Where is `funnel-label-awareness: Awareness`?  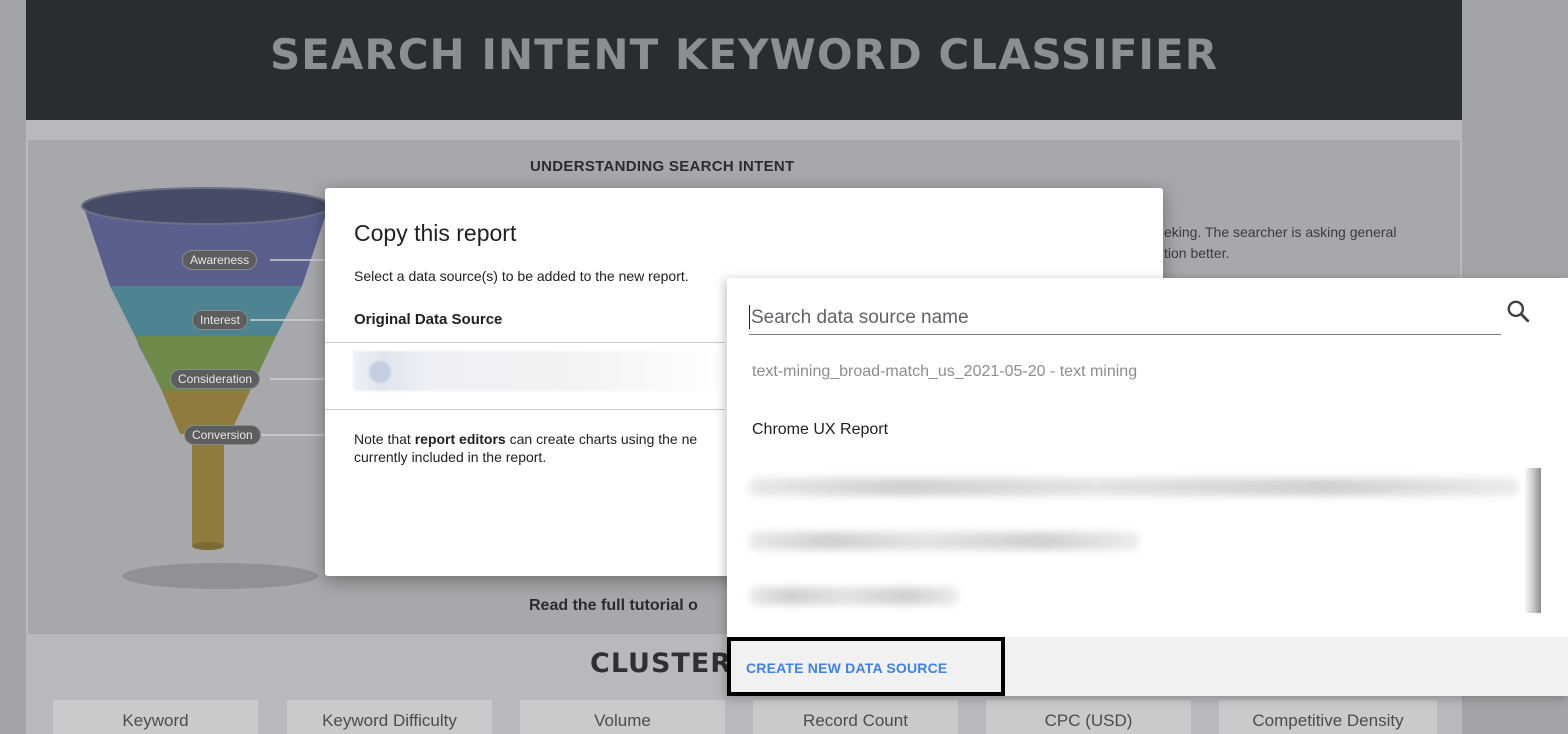
funnel-label-awareness: Awareness is located at coordinates (220, 260).